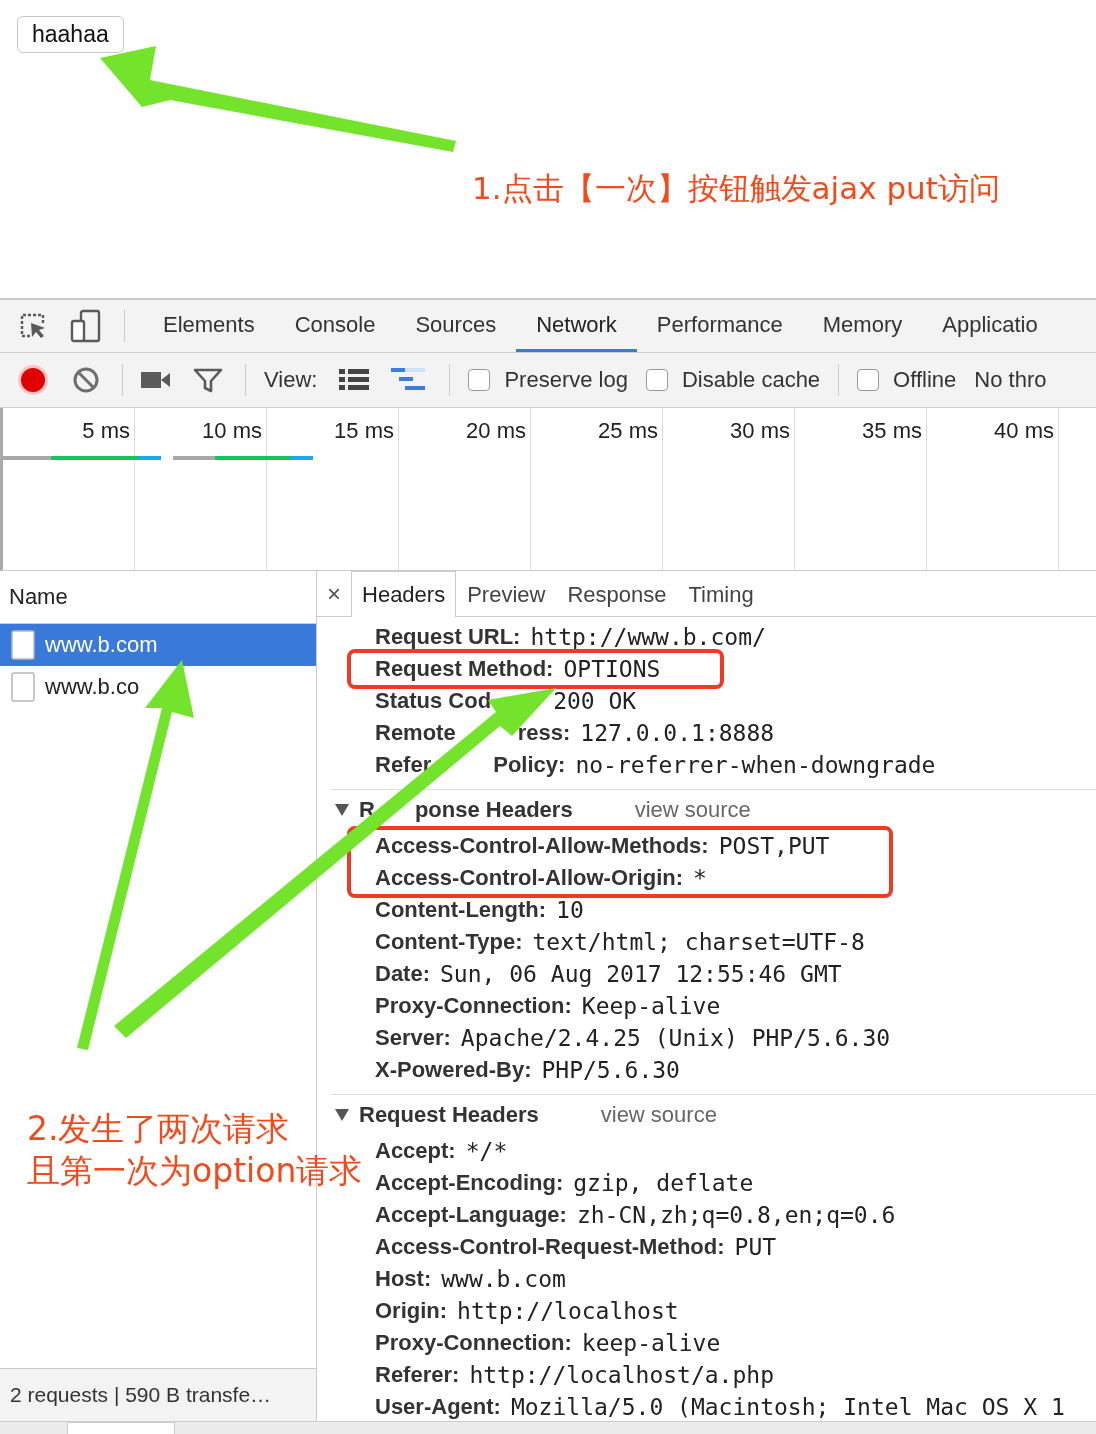  Describe the element at coordinates (542, 846) in the screenshot. I see `header-name: Access-Control-Allow-Methods:` at that location.